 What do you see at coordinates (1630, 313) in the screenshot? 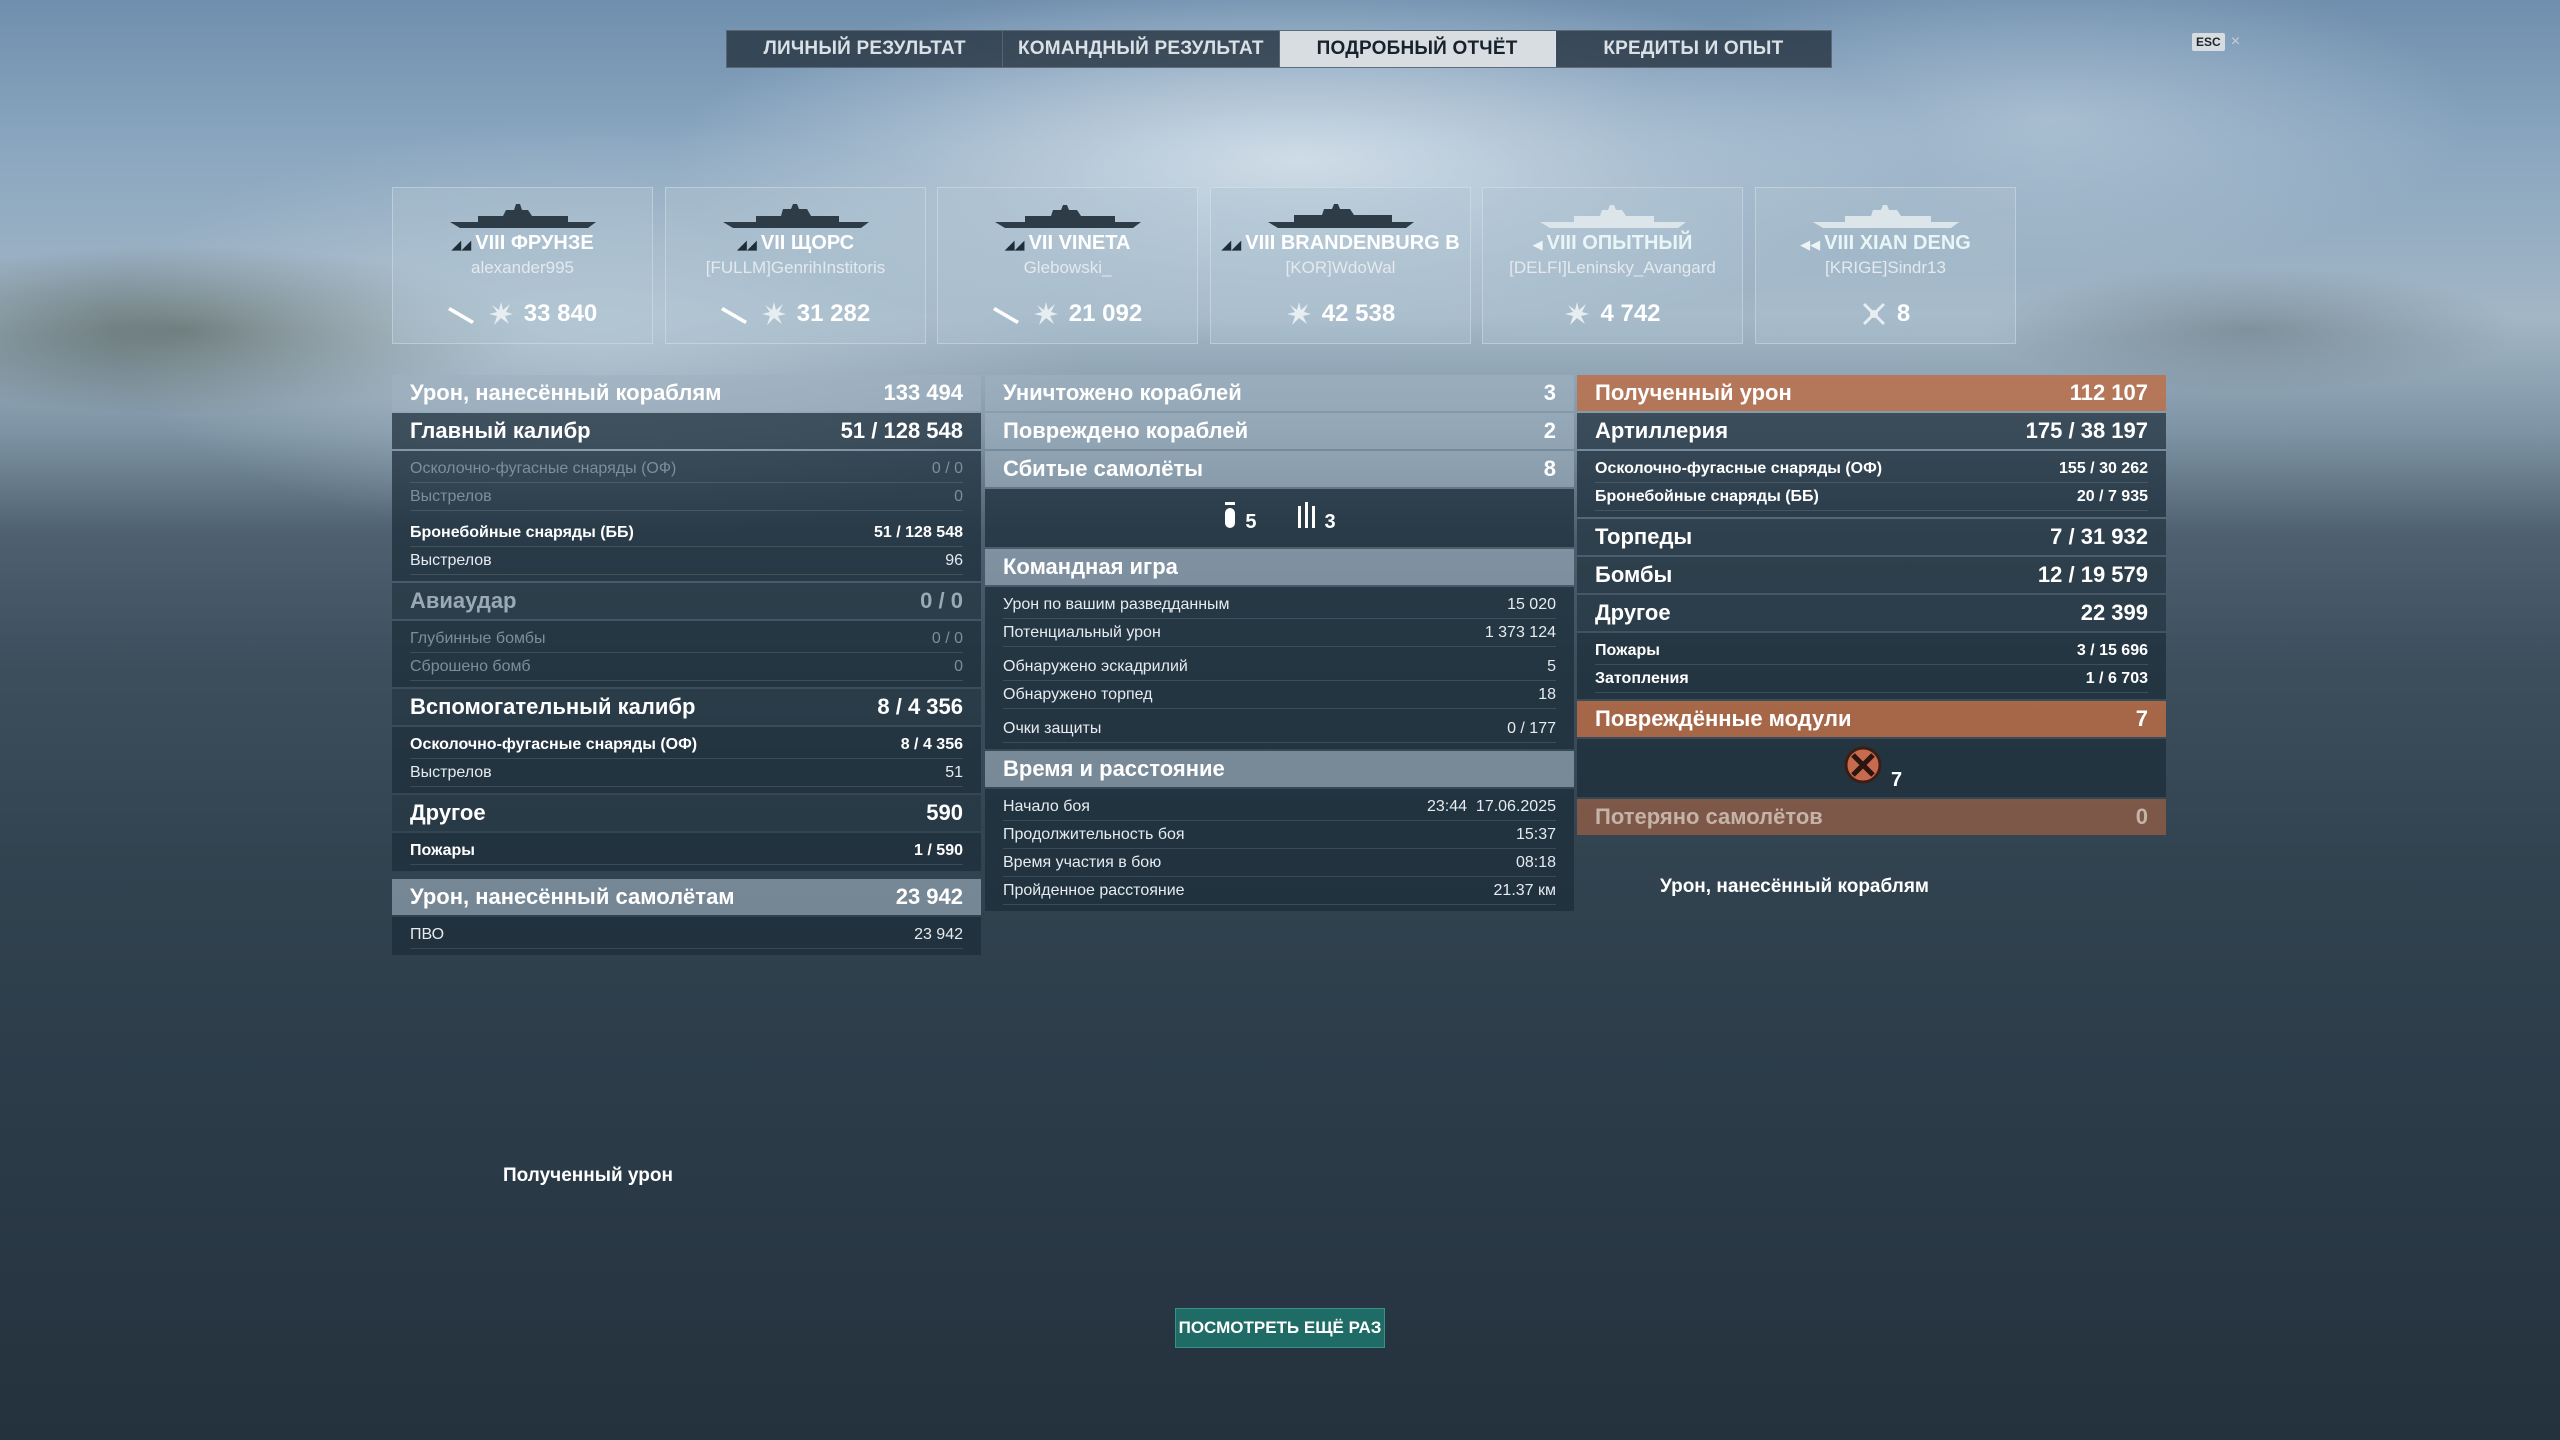
I see `damage-value: 4 742` at bounding box center [1630, 313].